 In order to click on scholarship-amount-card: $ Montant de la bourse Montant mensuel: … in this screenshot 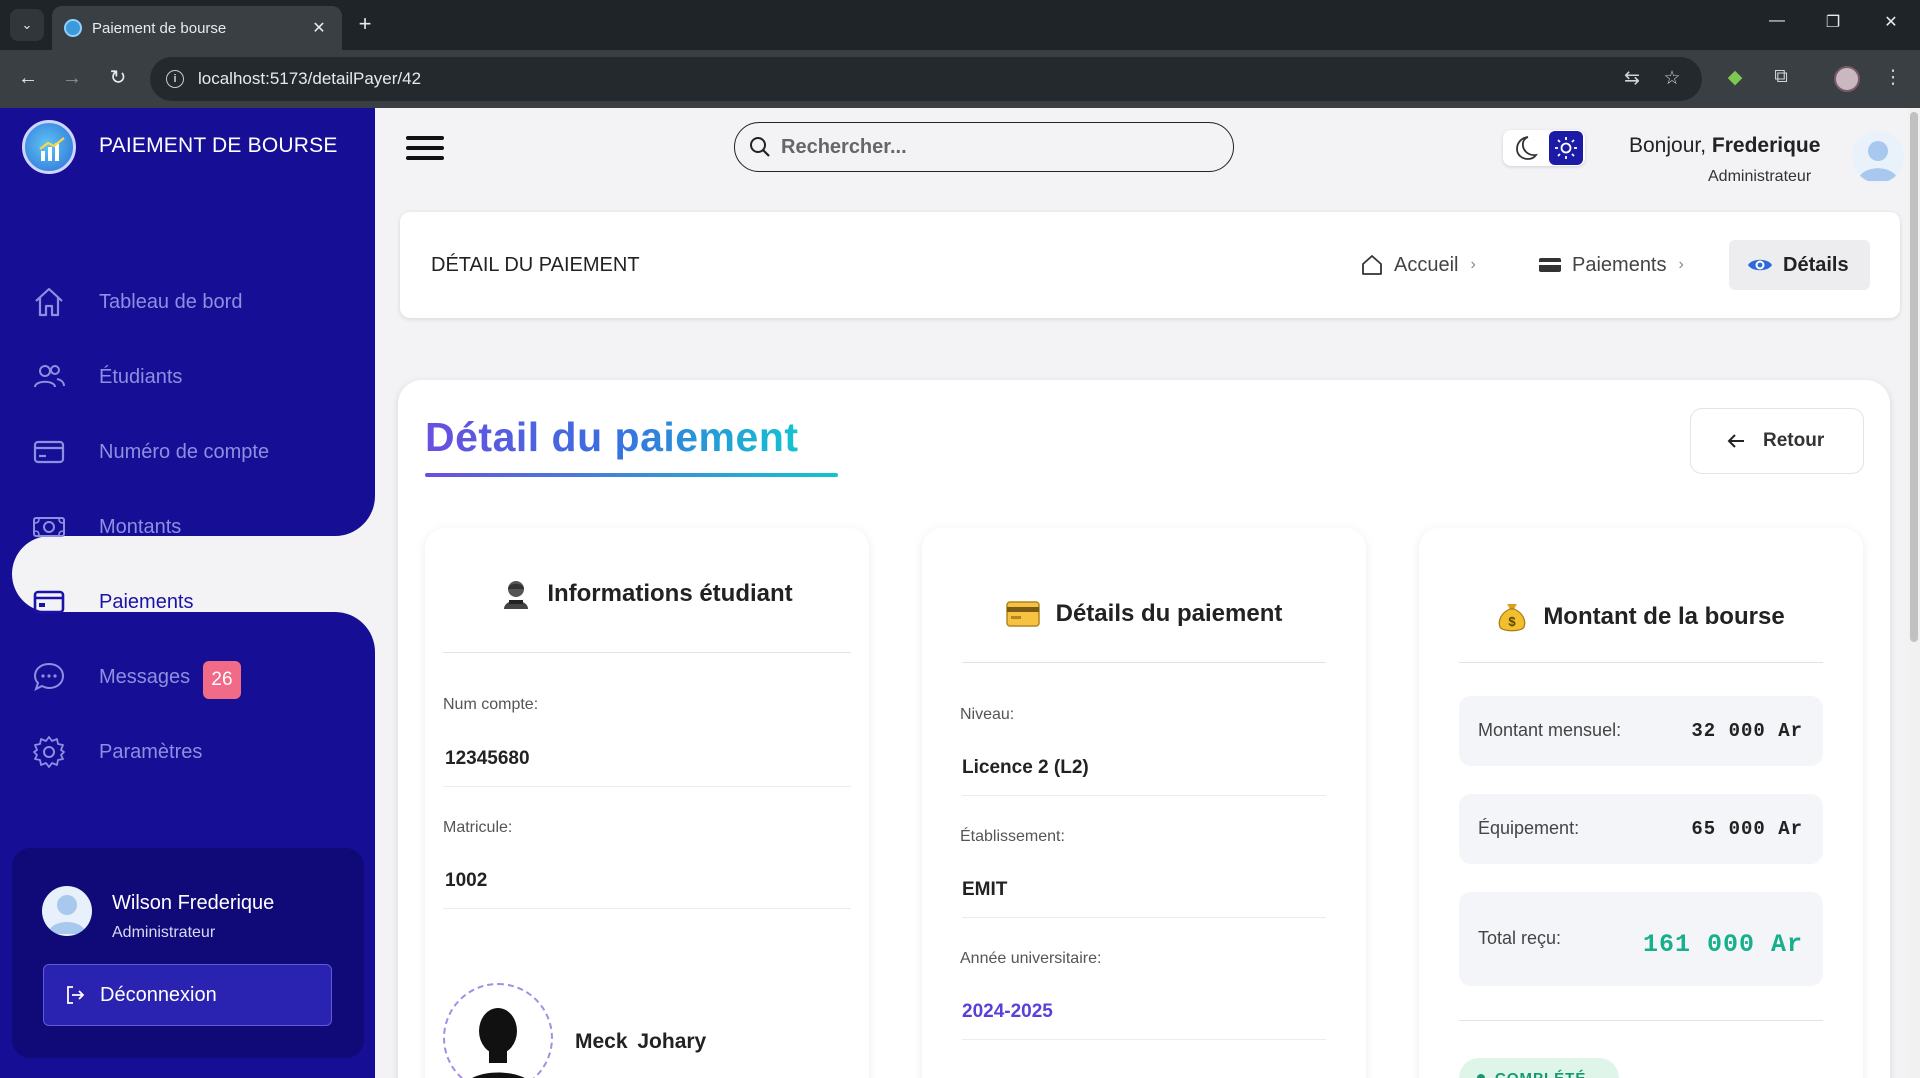, I will do `click(1641, 803)`.